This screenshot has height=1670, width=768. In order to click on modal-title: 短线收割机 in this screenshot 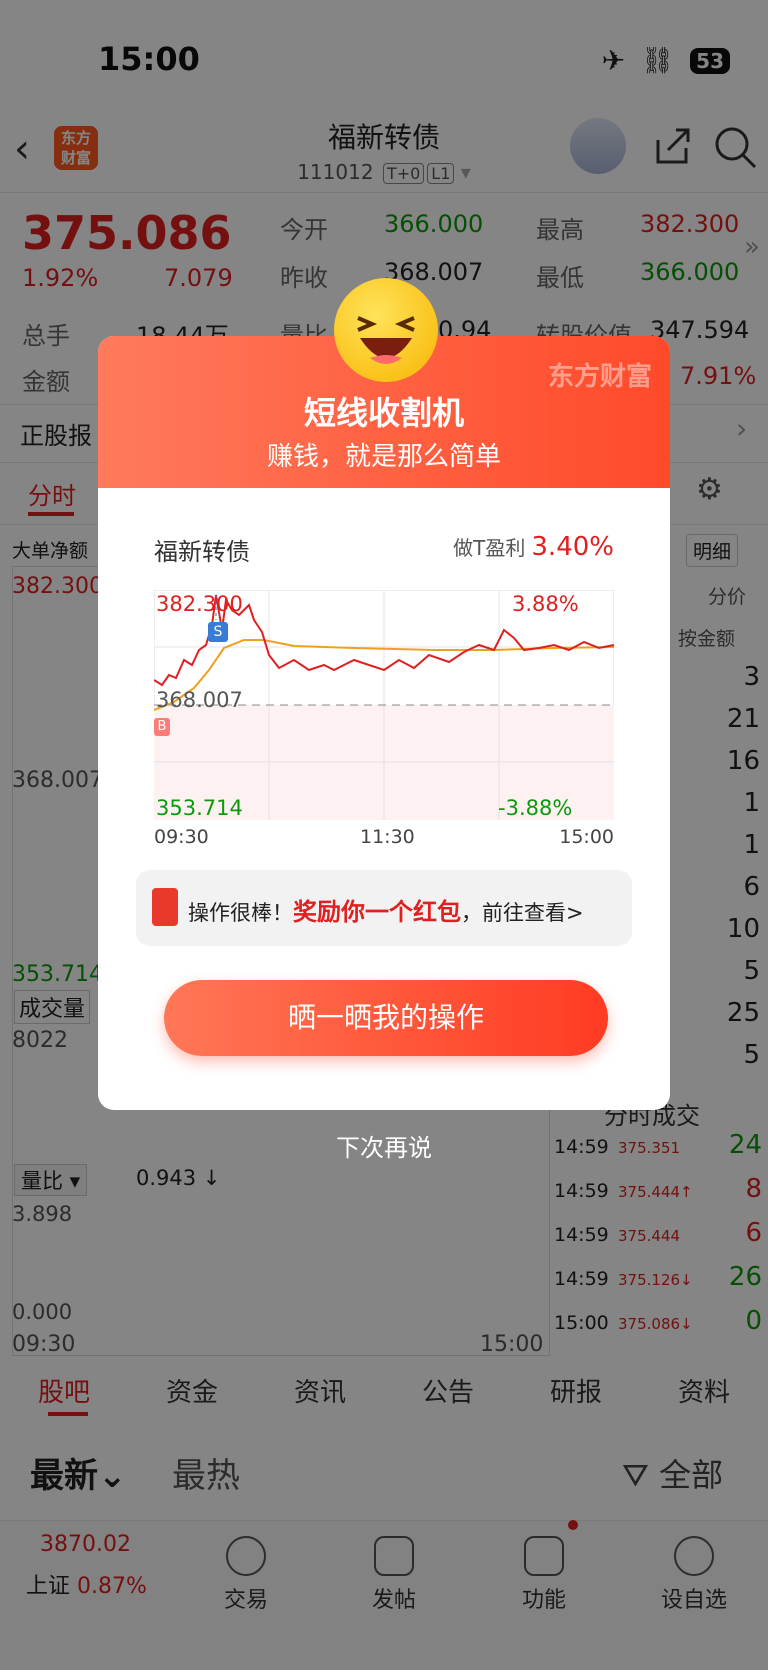, I will do `click(383, 413)`.